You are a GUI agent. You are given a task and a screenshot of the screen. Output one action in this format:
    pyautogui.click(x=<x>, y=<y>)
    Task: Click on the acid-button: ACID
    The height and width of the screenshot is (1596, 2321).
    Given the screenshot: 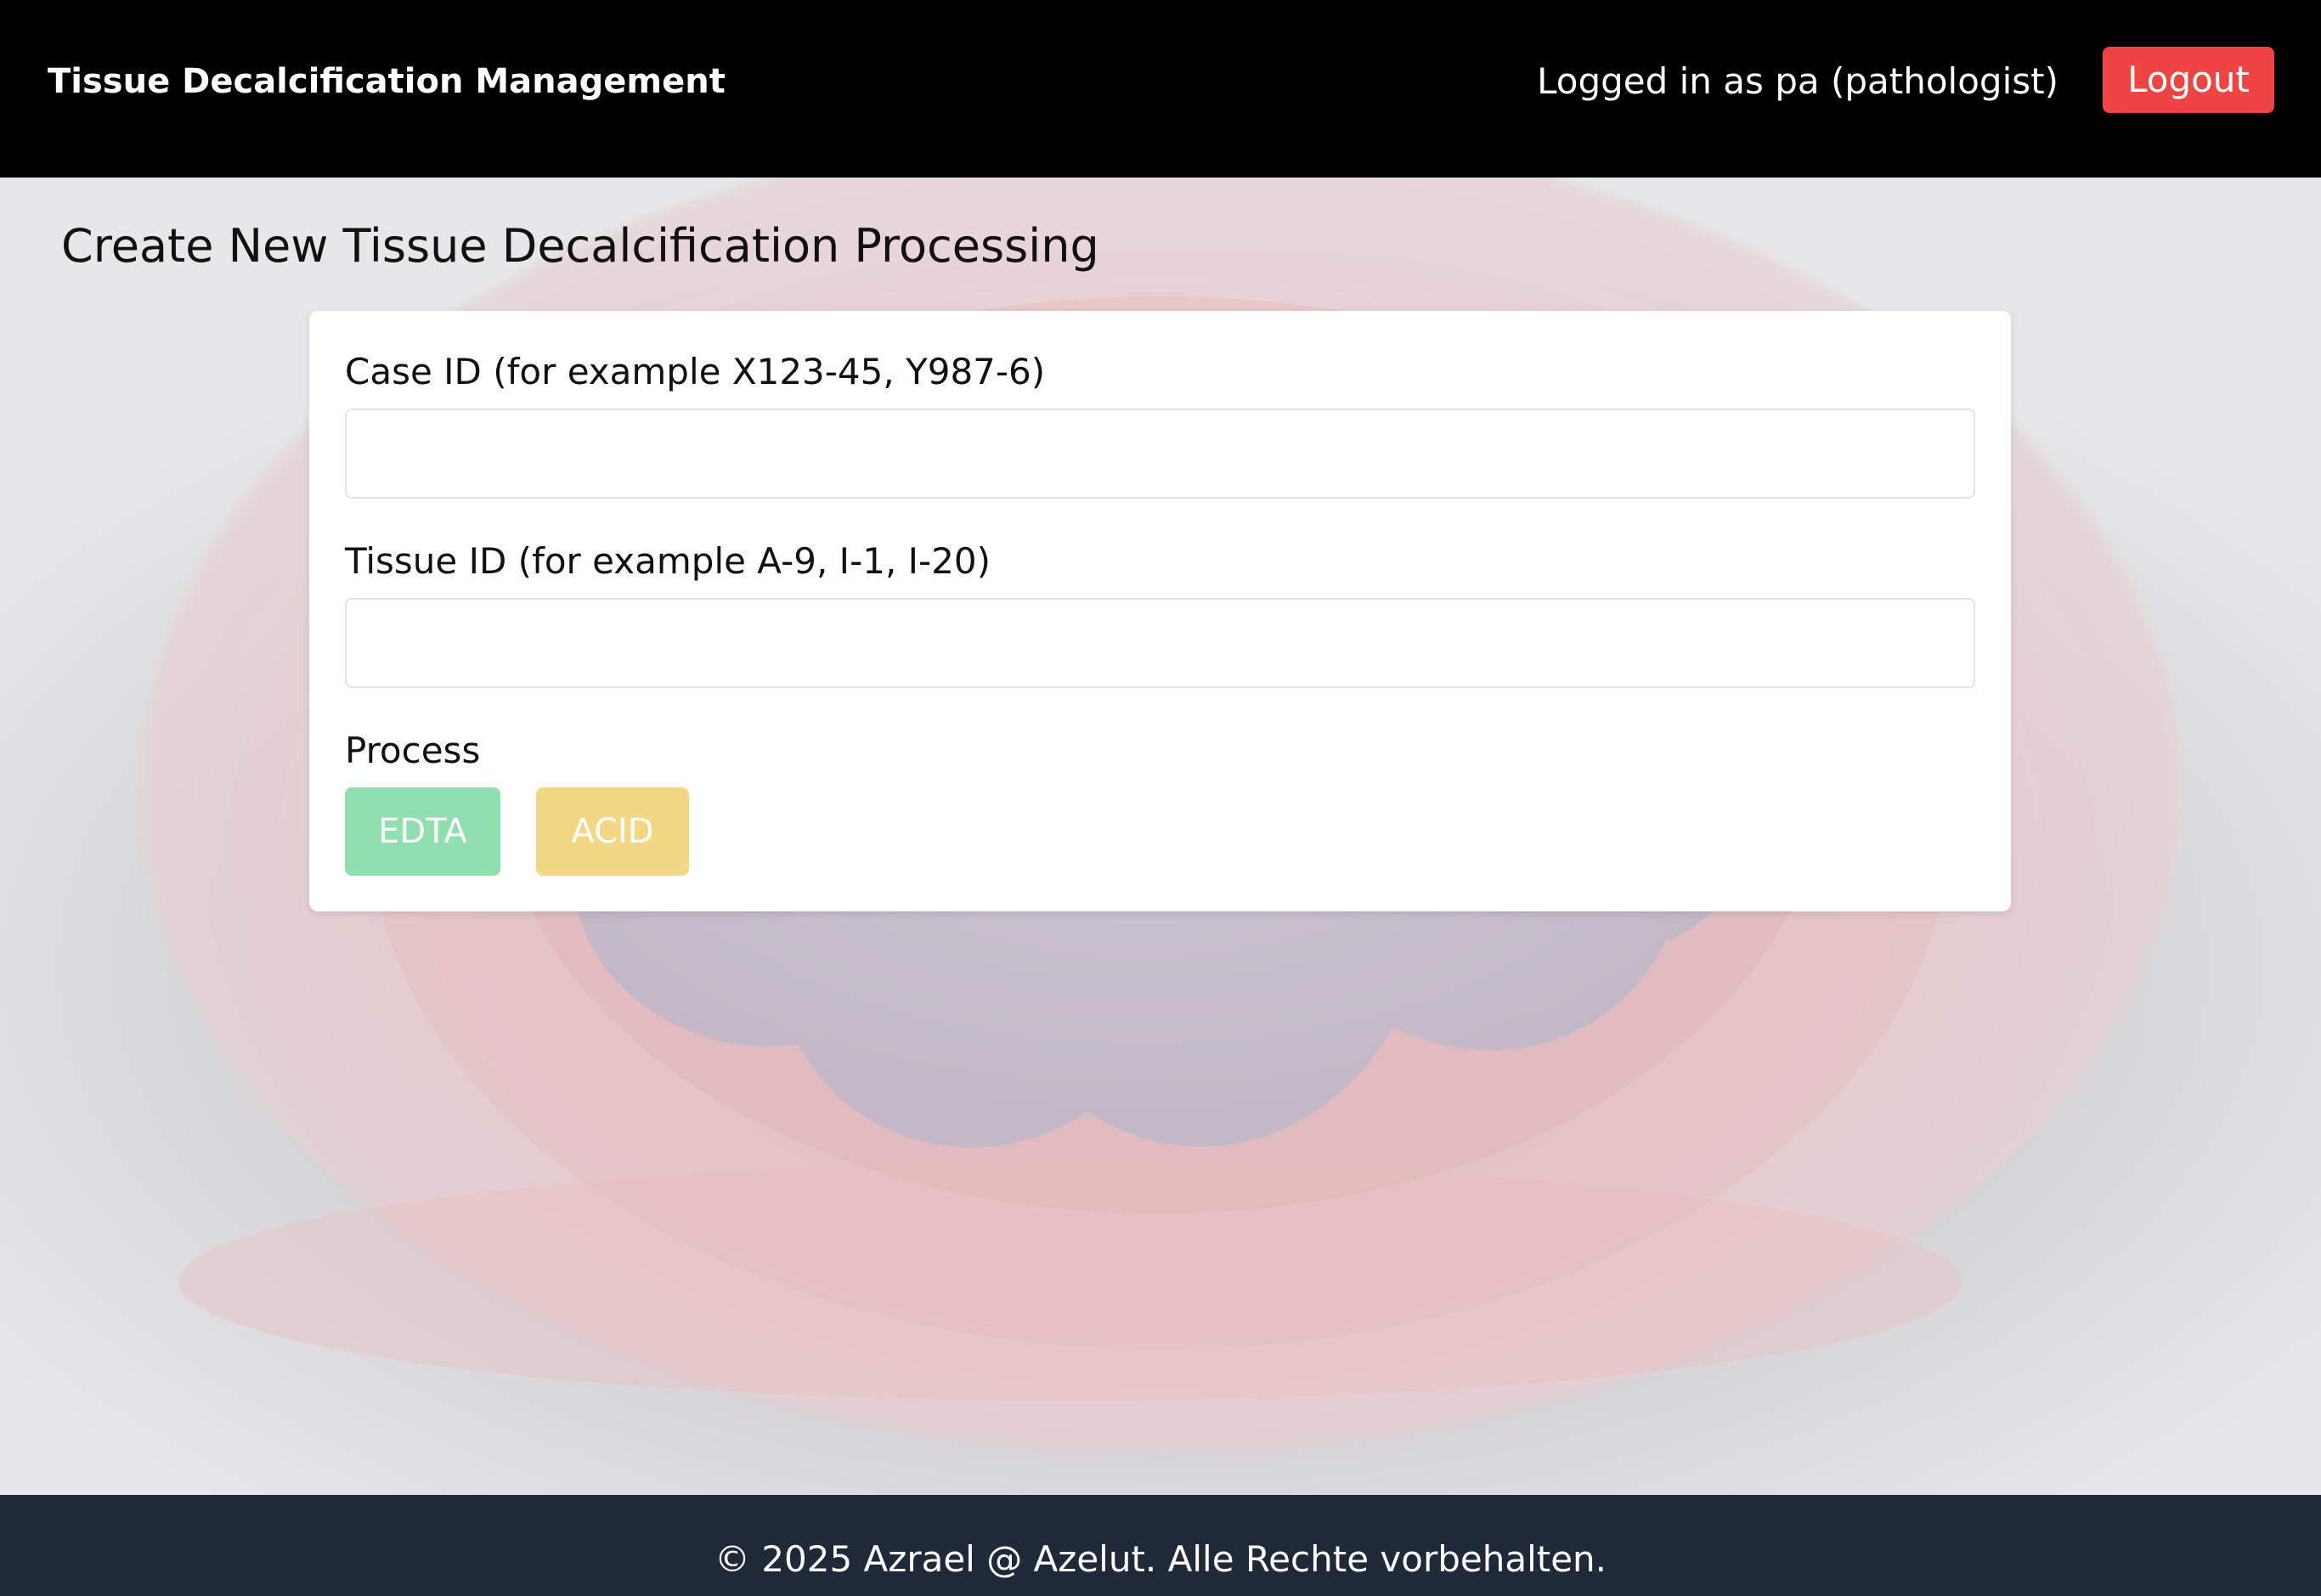 What is the action you would take?
    pyautogui.click(x=612, y=832)
    